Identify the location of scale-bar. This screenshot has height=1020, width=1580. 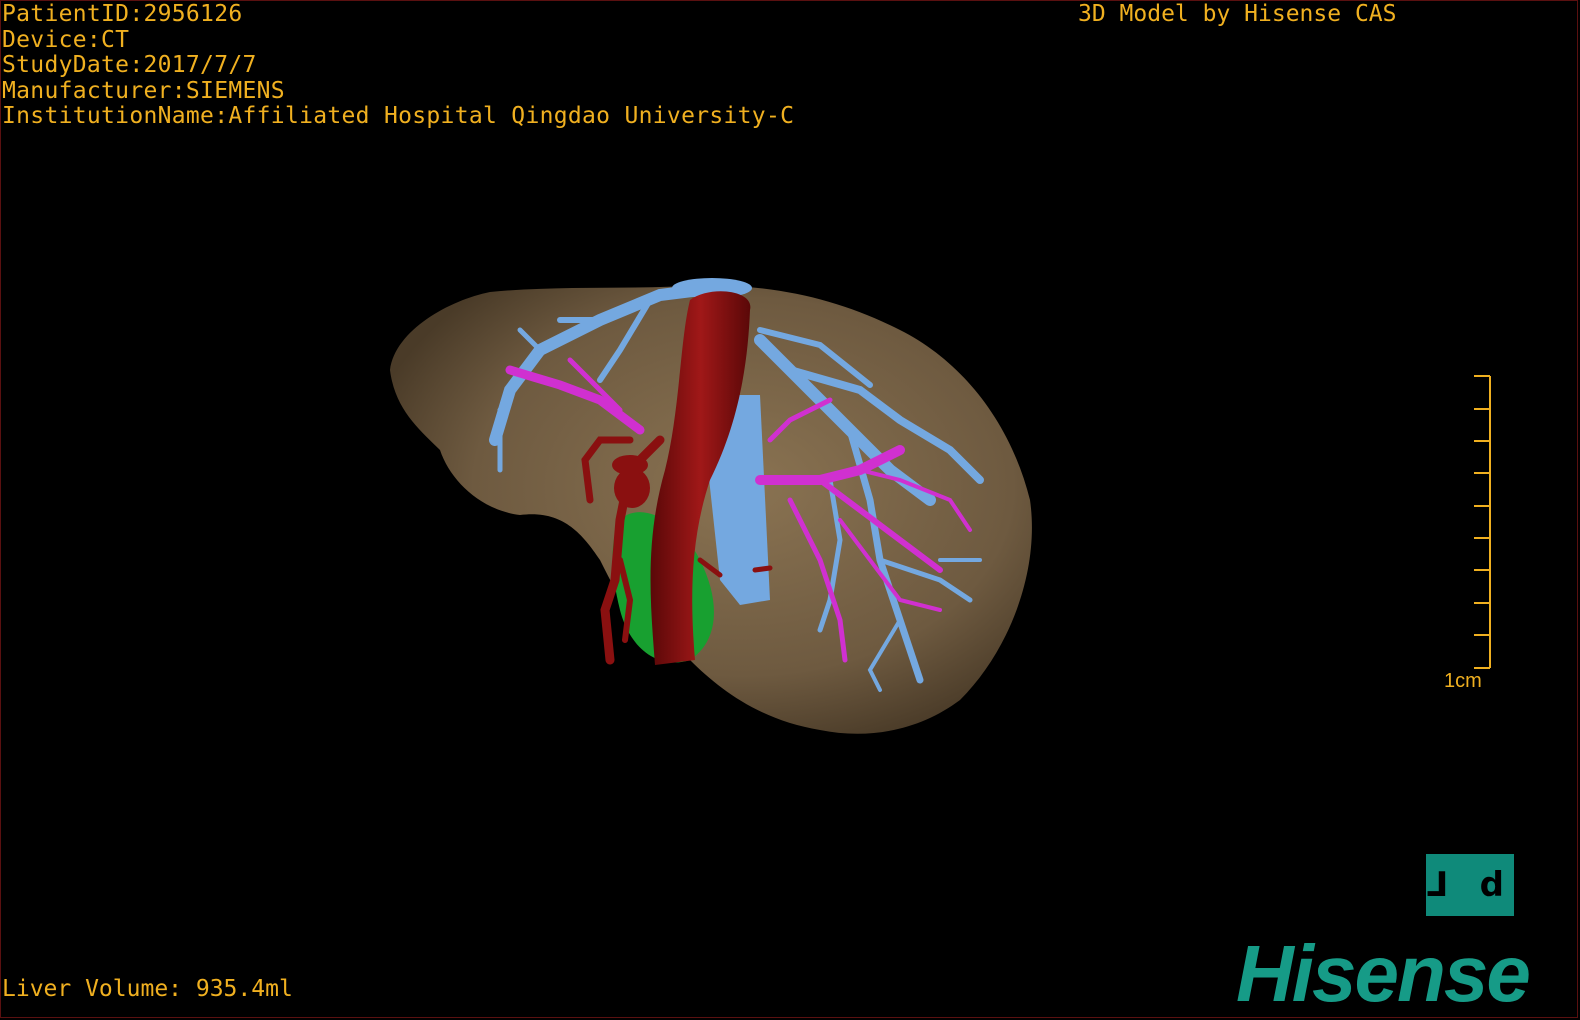
(1482, 522).